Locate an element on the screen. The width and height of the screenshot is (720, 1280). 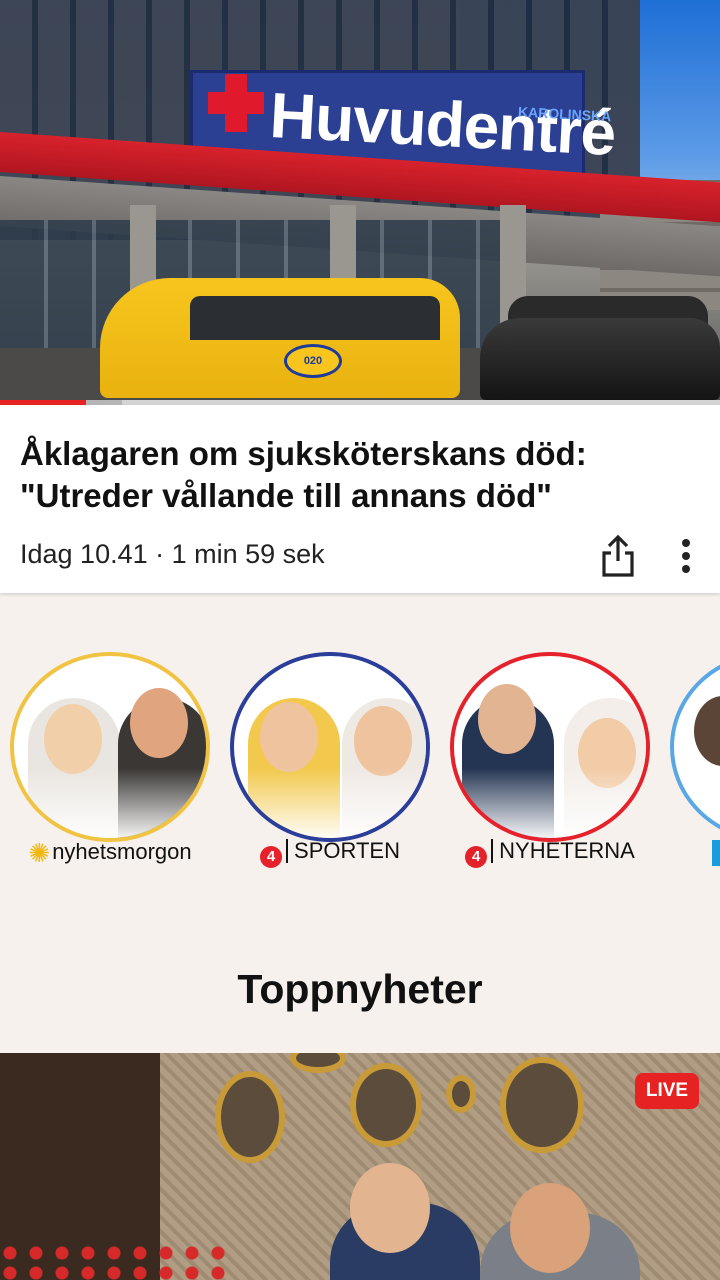
section-title: Toppnyheter is located at coordinates (360, 989).